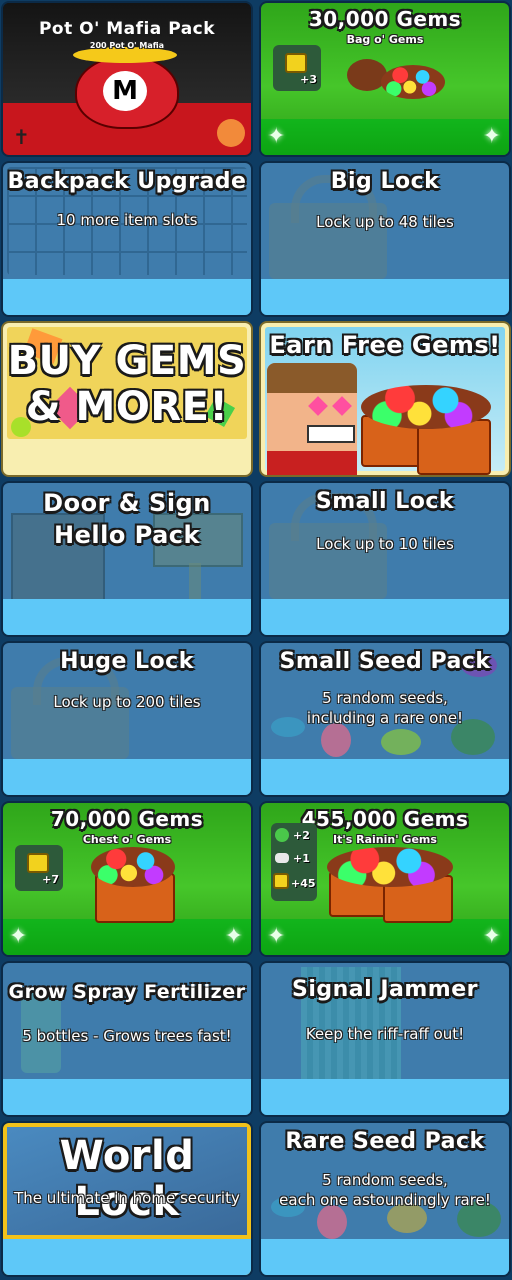  I want to click on growtoken-icon, so click(282, 835).